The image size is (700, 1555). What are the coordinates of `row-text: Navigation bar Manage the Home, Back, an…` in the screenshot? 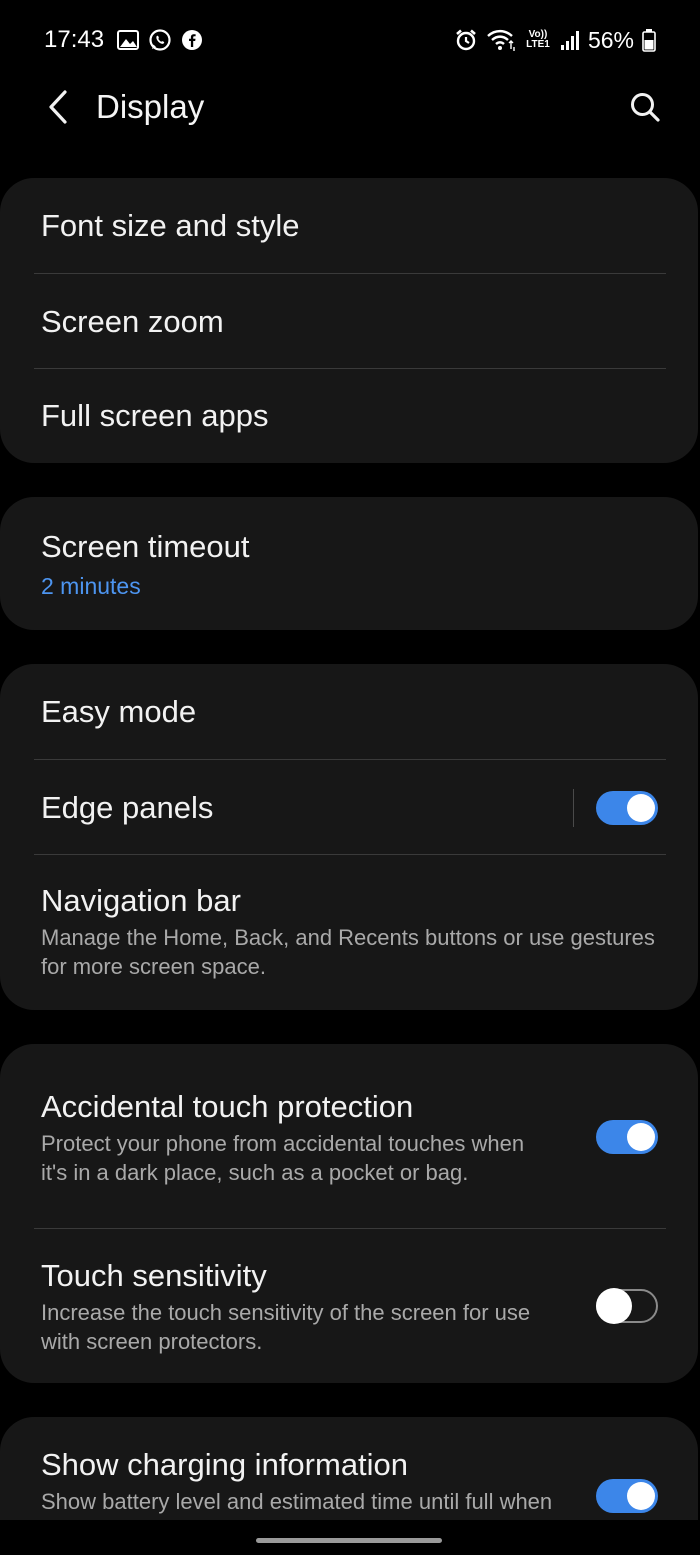 It's located at (349, 931).